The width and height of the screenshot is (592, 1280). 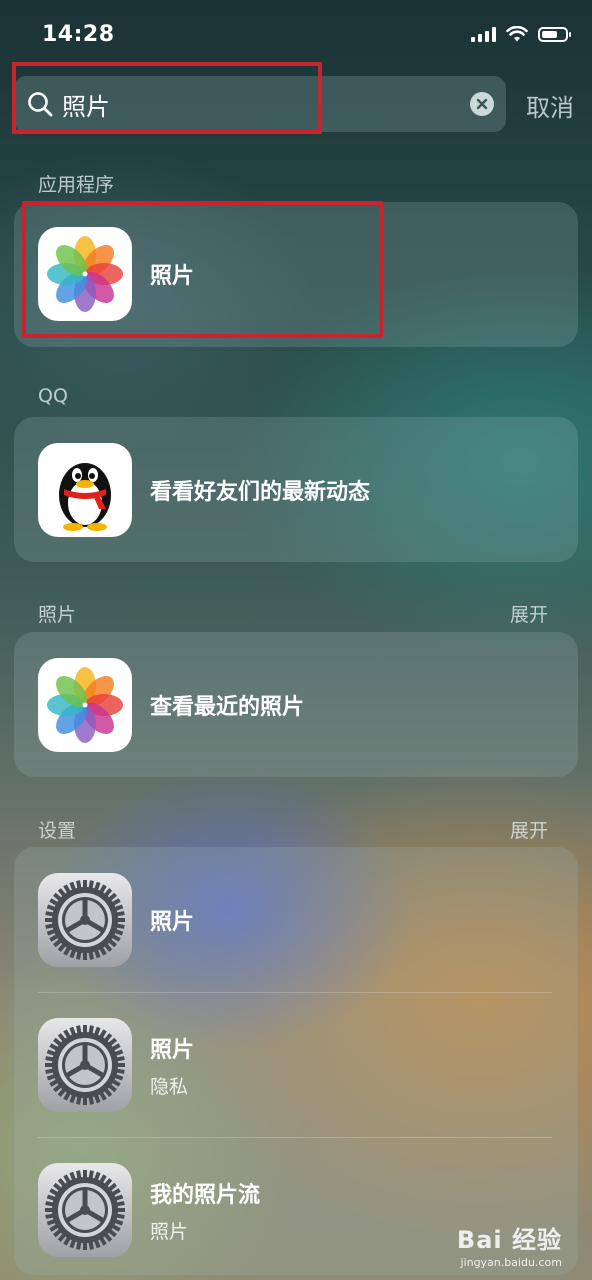 I want to click on clear-icon, so click(x=482, y=104).